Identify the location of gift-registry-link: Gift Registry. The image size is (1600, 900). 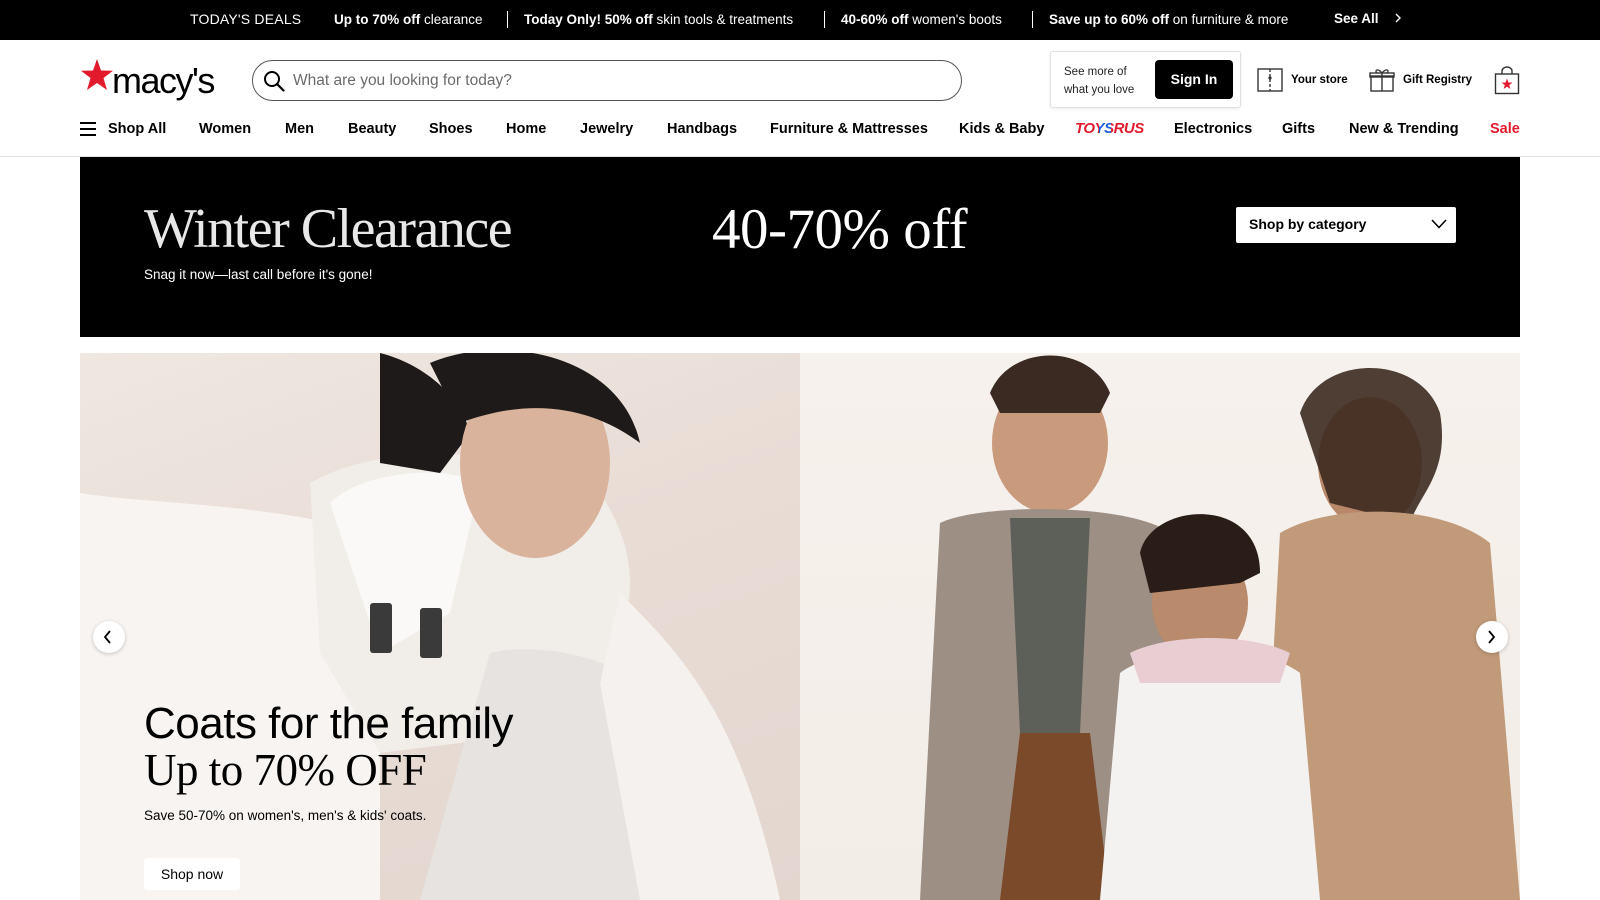
(1420, 80).